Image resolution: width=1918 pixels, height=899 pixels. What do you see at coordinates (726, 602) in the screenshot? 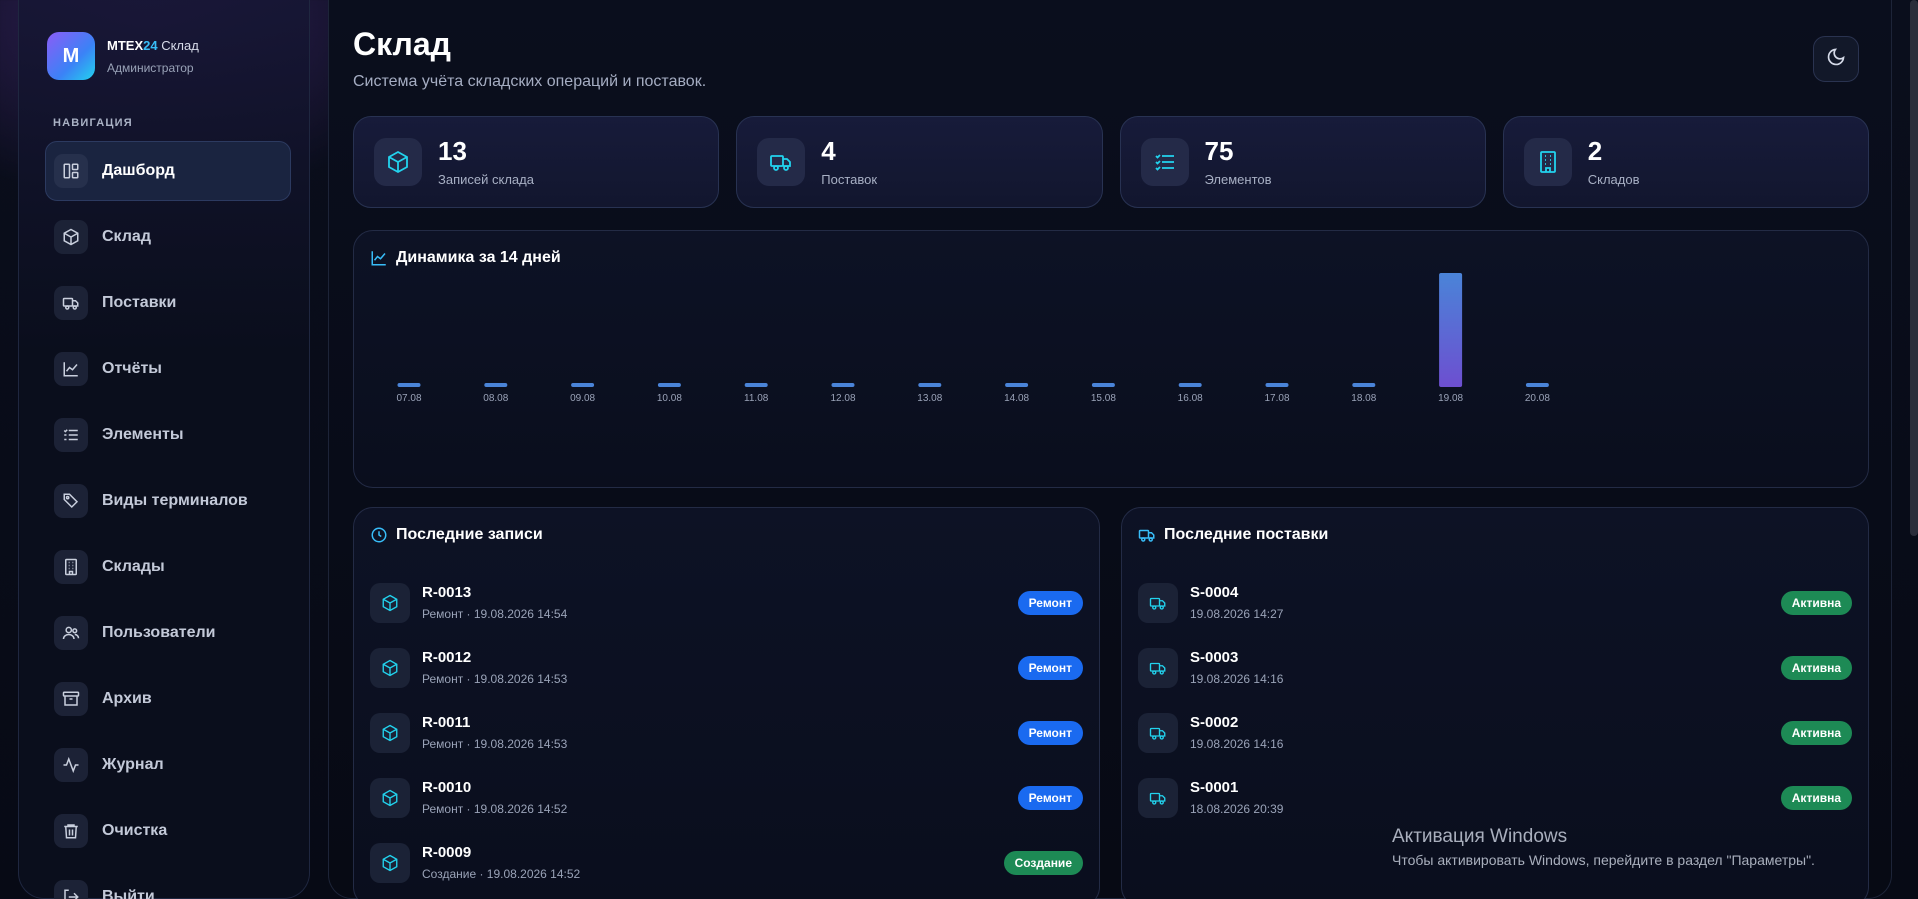
I see `list-item: R-0013 Ремонт · 19.08.2026 14:54 Ремонт` at bounding box center [726, 602].